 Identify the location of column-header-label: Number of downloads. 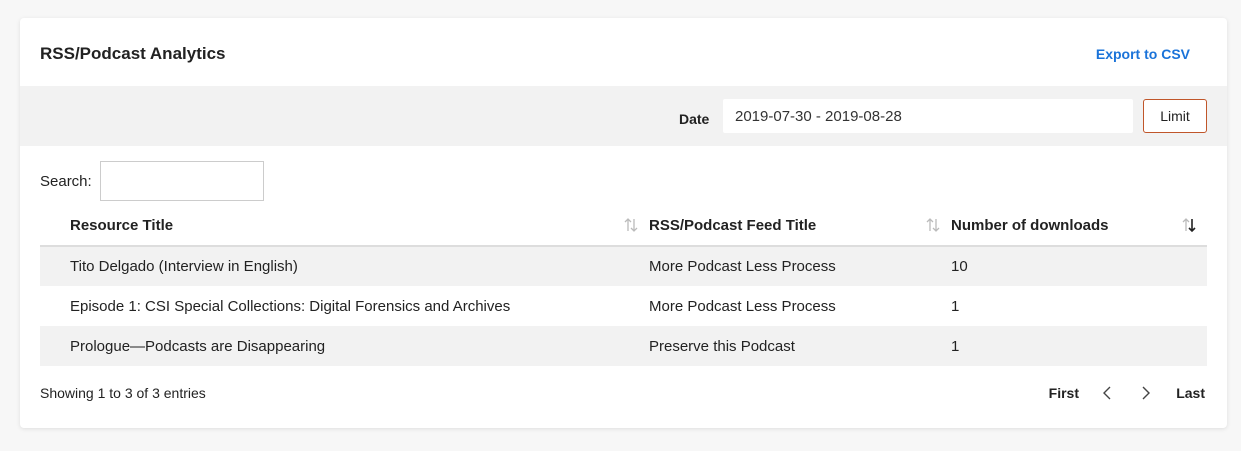
(1030, 225).